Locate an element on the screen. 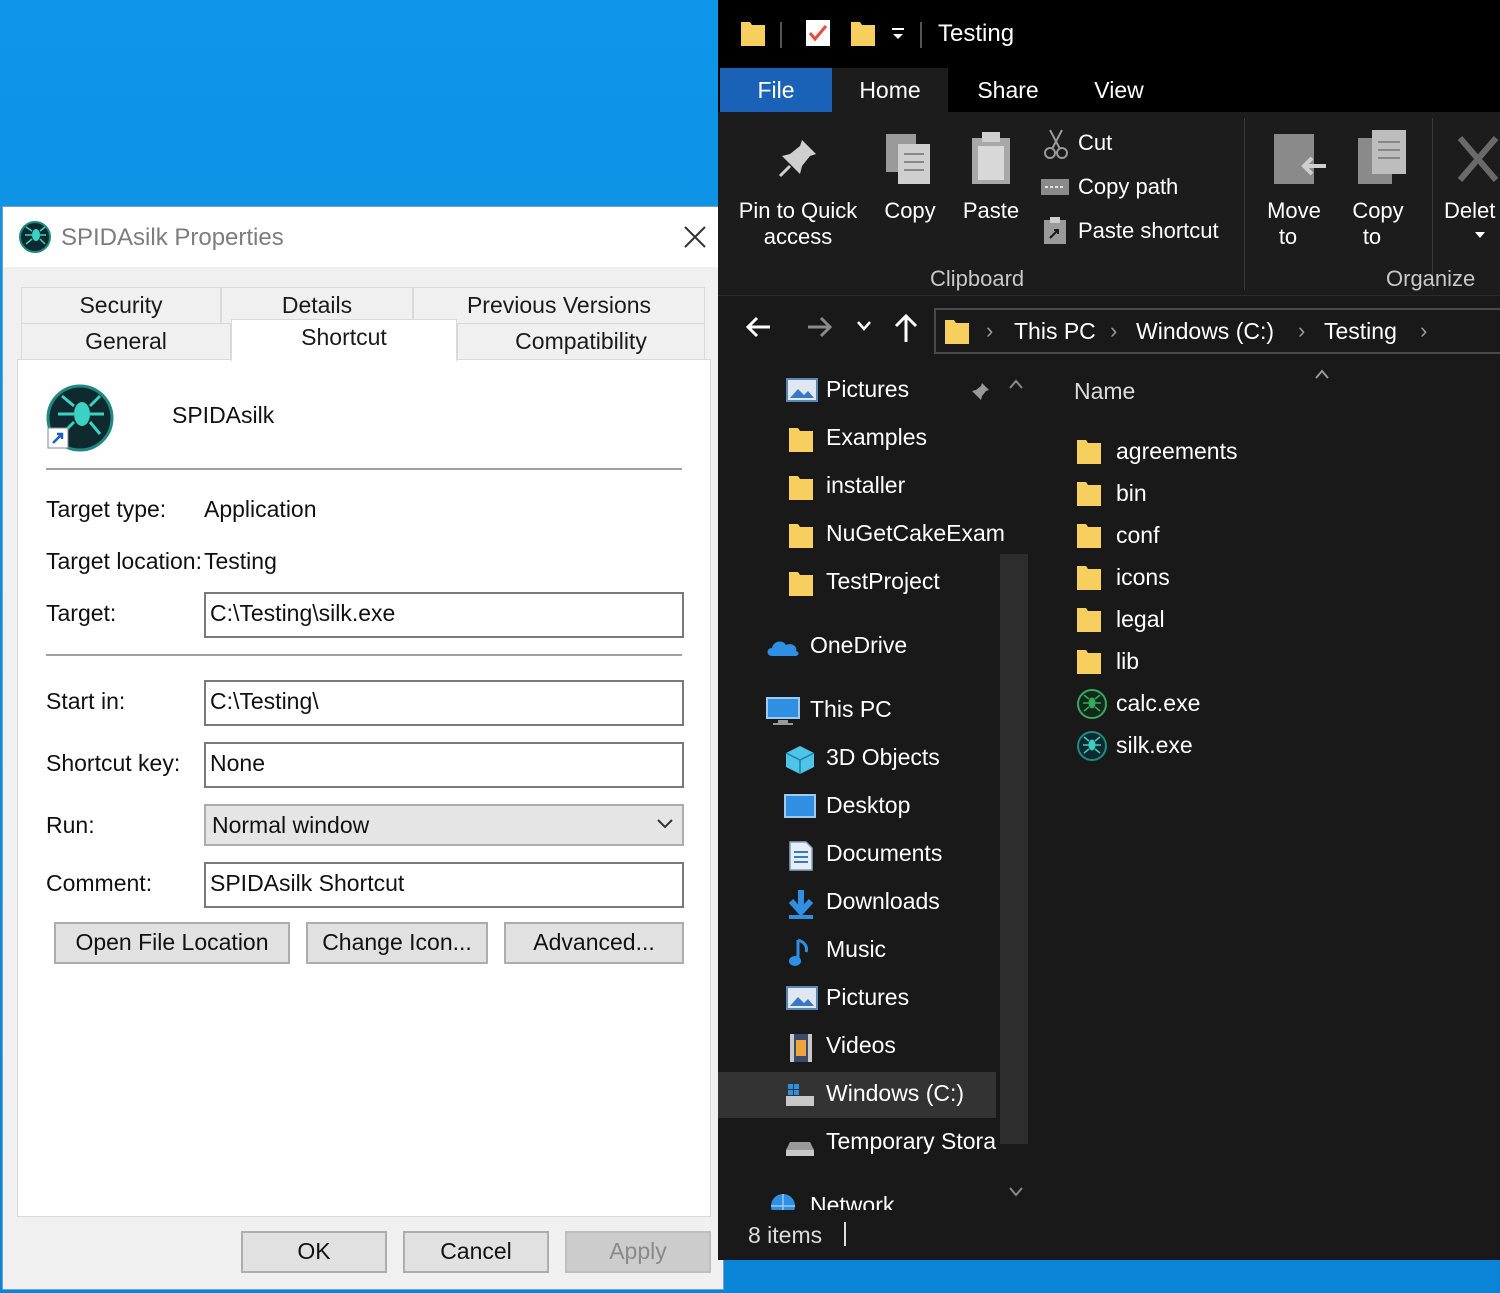 The image size is (1500, 1293). breadcrumb-testing: Testing is located at coordinates (1360, 331).